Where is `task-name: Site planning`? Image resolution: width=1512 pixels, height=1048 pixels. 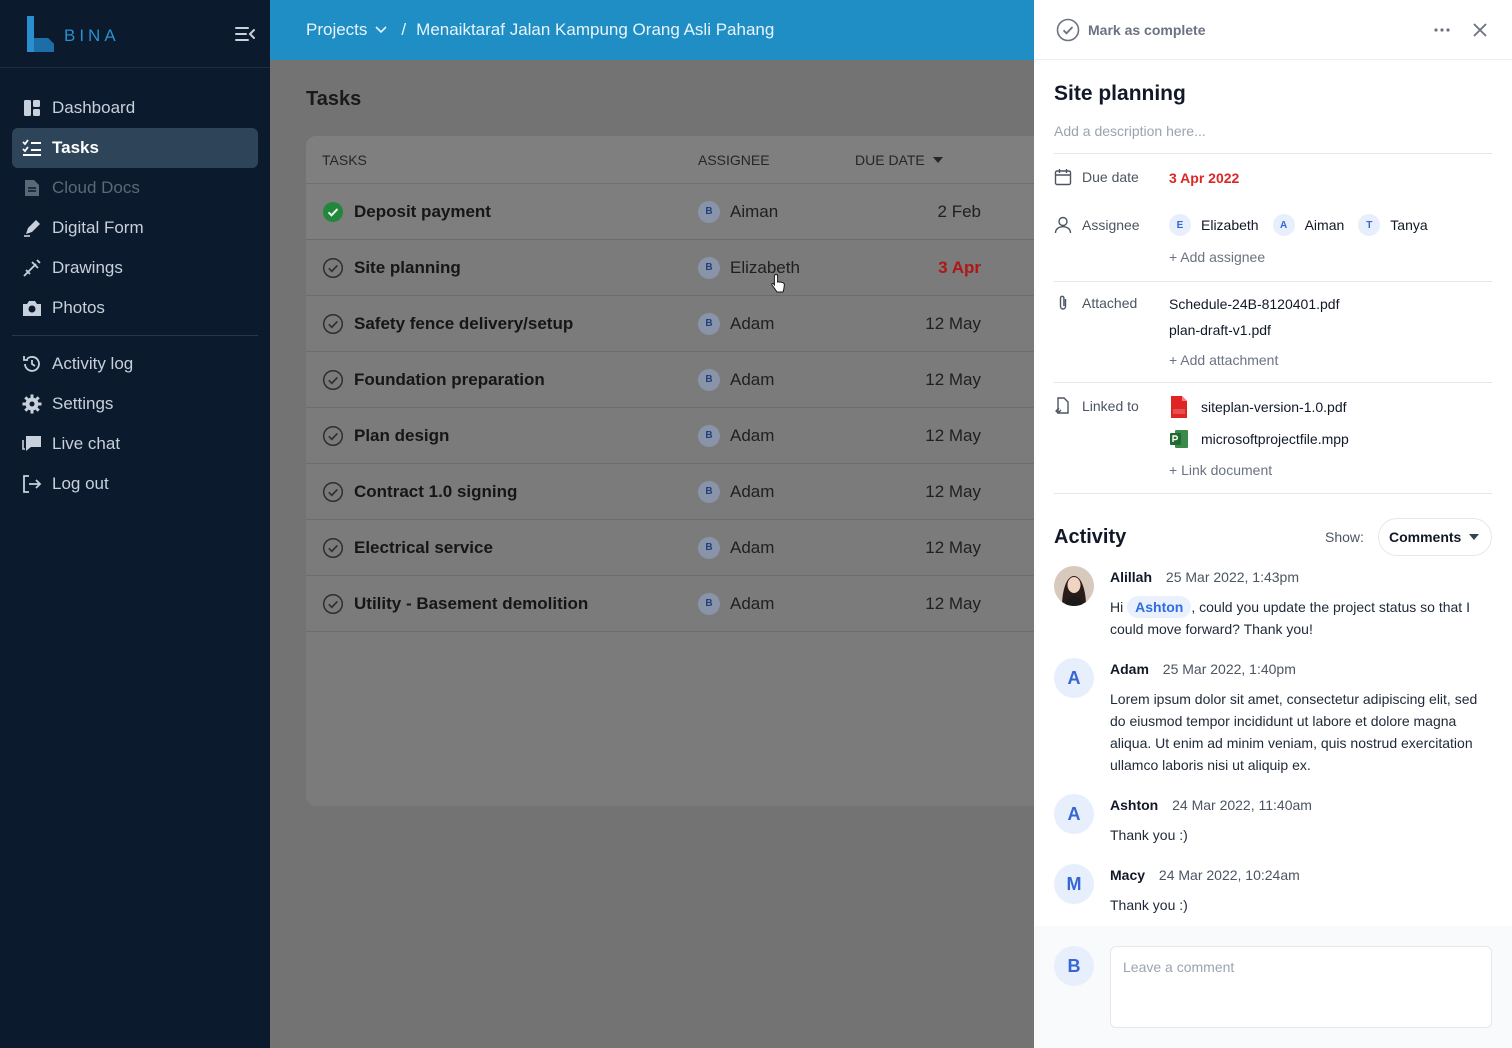 task-name: Site planning is located at coordinates (407, 267).